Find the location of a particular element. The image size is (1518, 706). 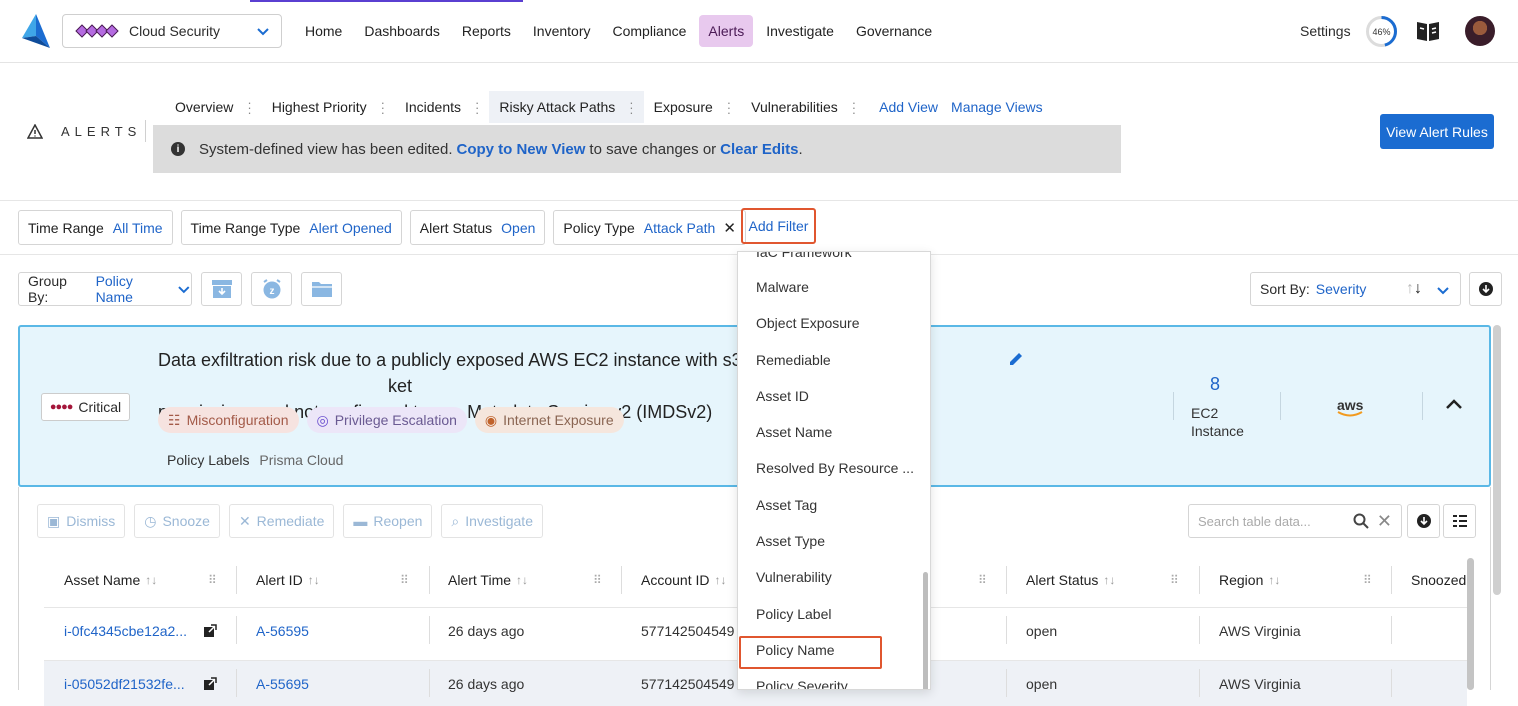

nav-inventory: Inventory is located at coordinates (562, 31).